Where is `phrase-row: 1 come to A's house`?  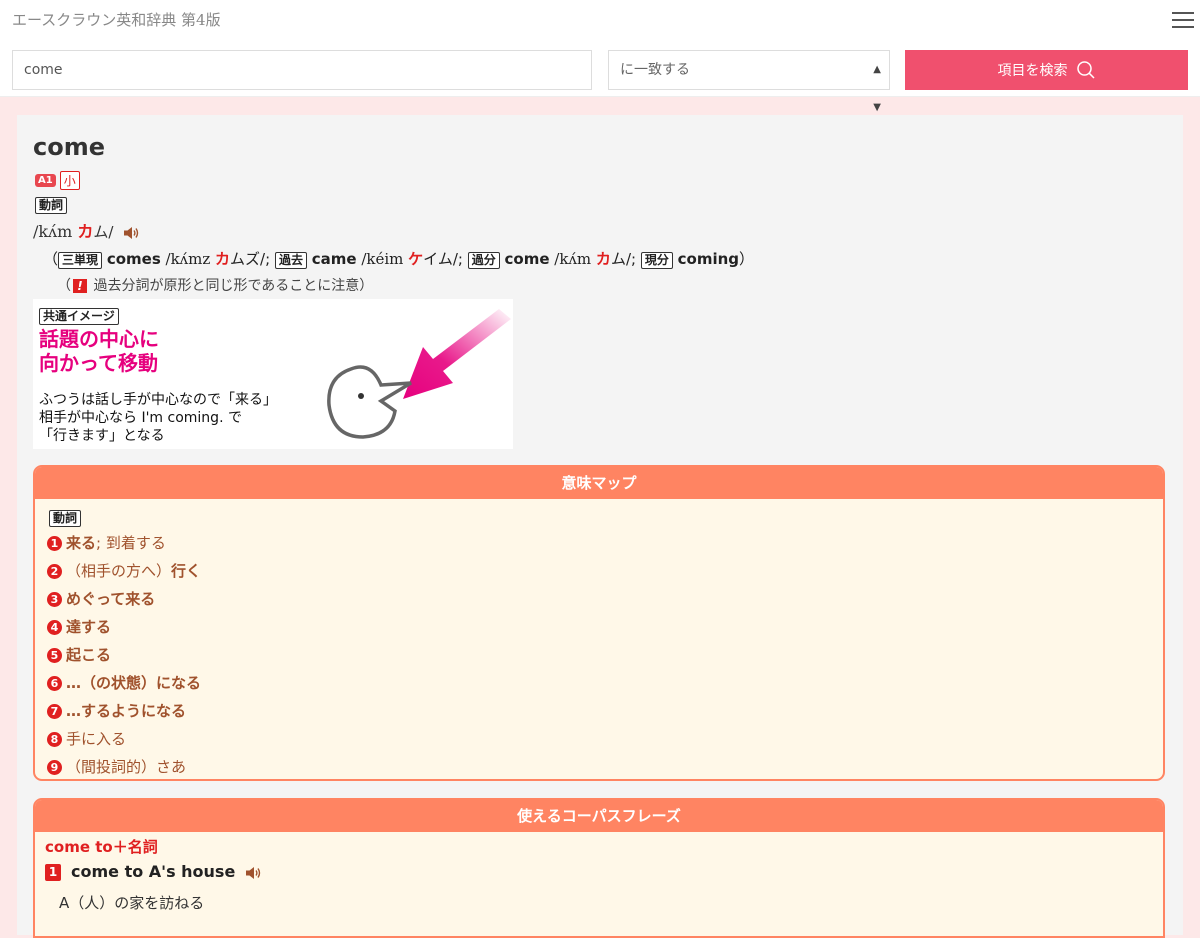
phrase-row: 1 come to A's house is located at coordinates (153, 871).